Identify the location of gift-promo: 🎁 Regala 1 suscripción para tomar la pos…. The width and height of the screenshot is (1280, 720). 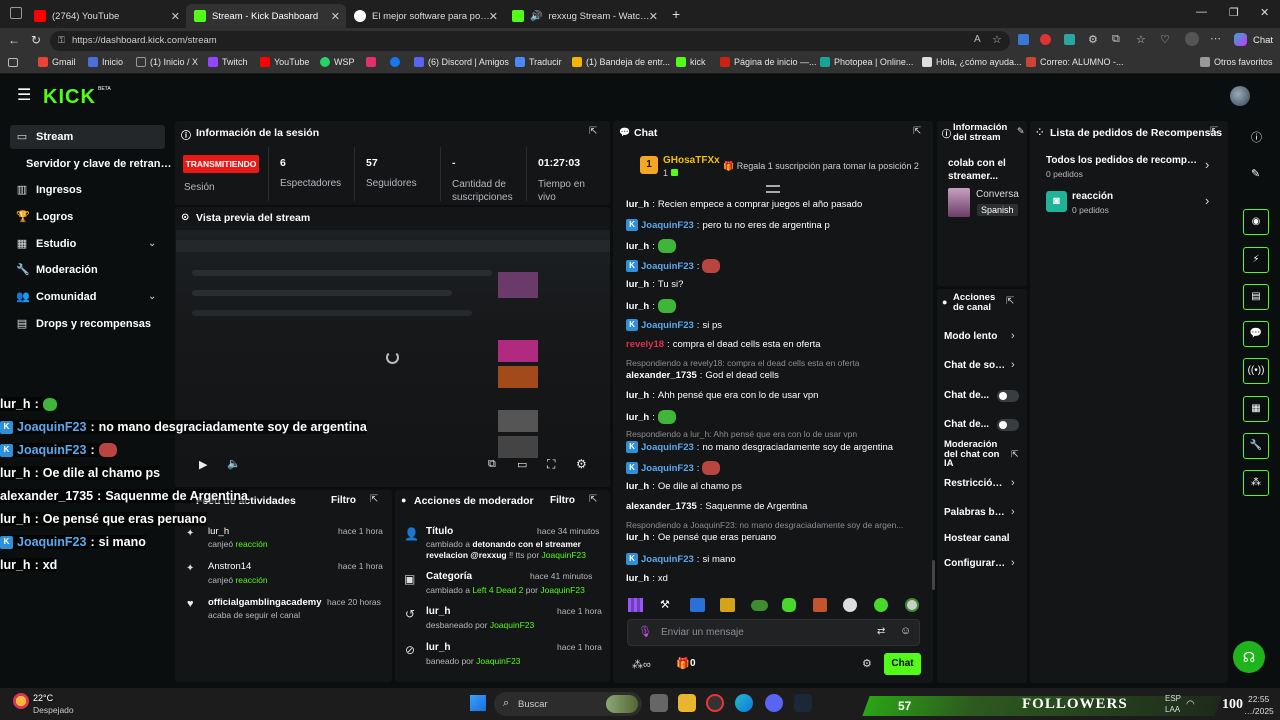
(821, 166).